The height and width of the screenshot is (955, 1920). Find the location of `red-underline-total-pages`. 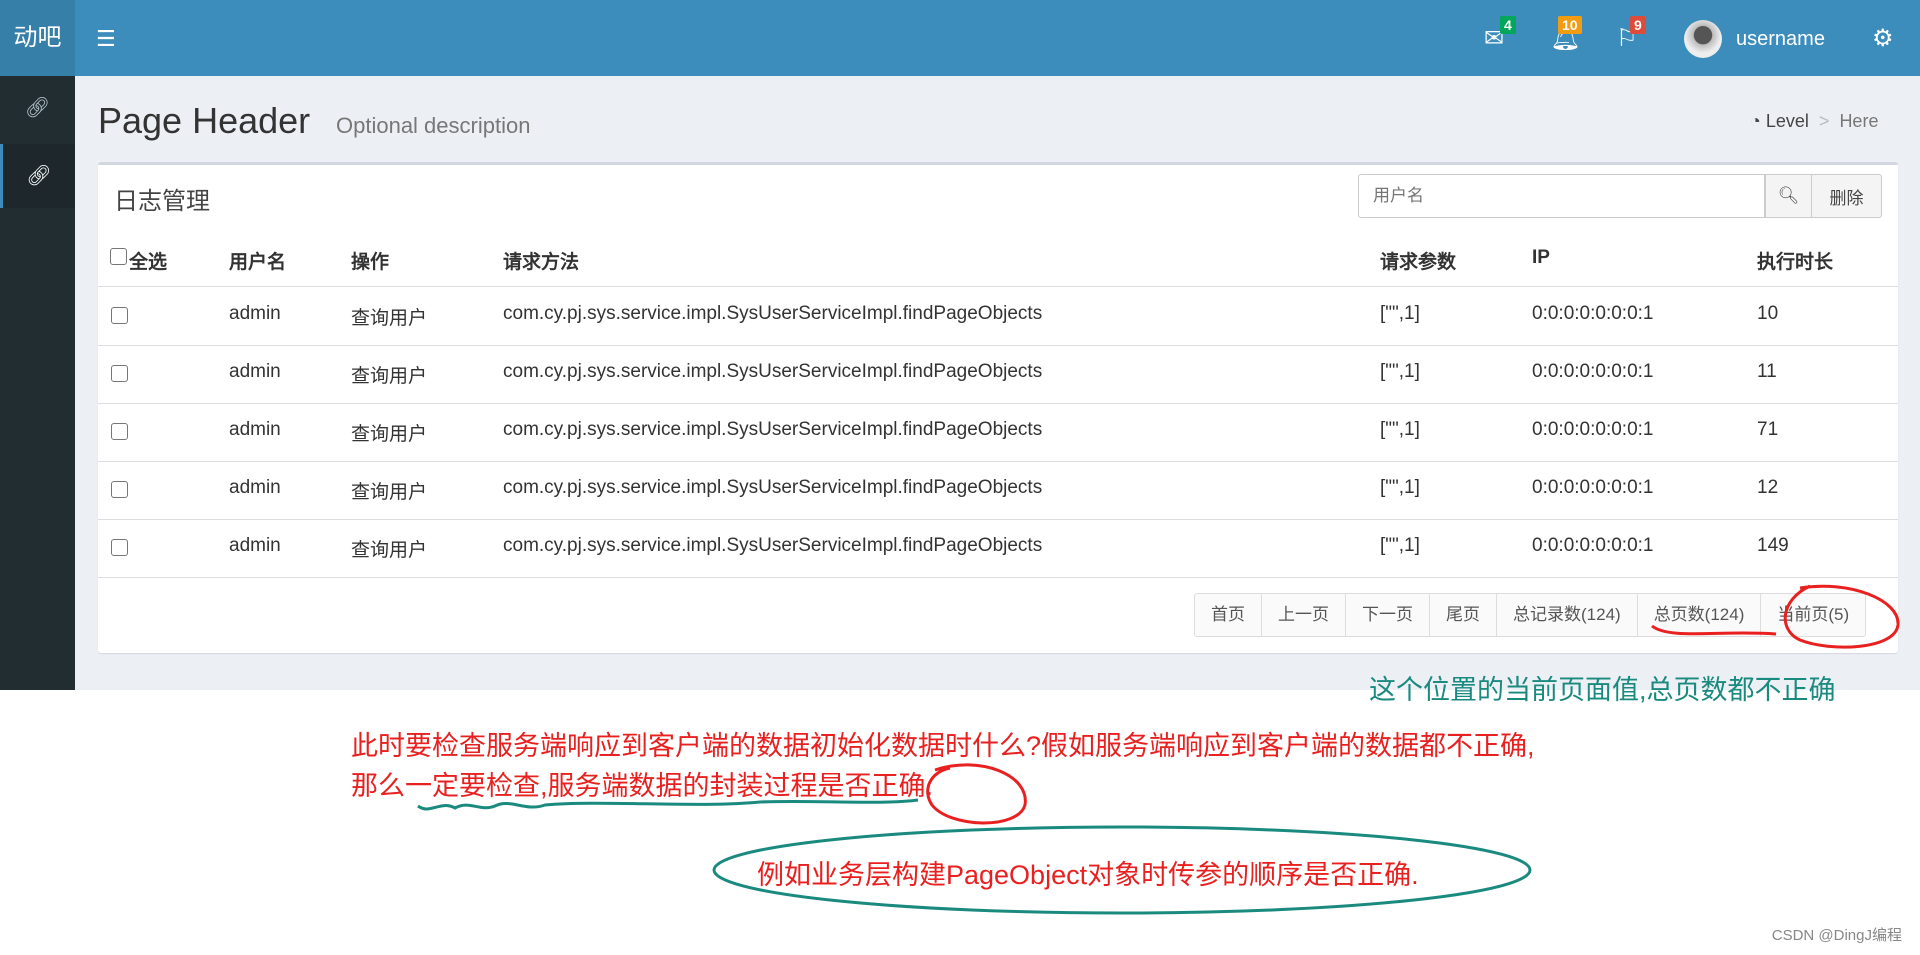

red-underline-total-pages is located at coordinates (1714, 630).